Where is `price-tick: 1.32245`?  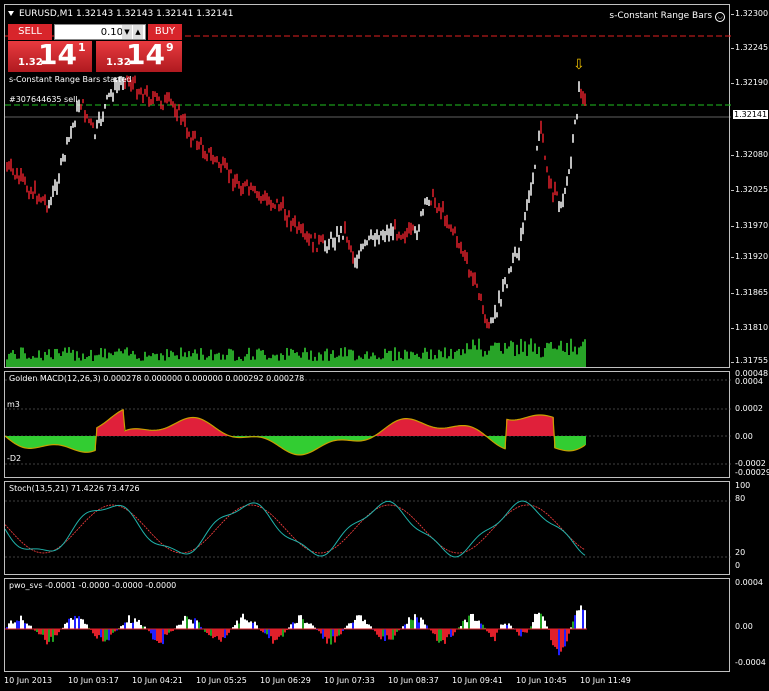 price-tick: 1.32245 is located at coordinates (752, 47).